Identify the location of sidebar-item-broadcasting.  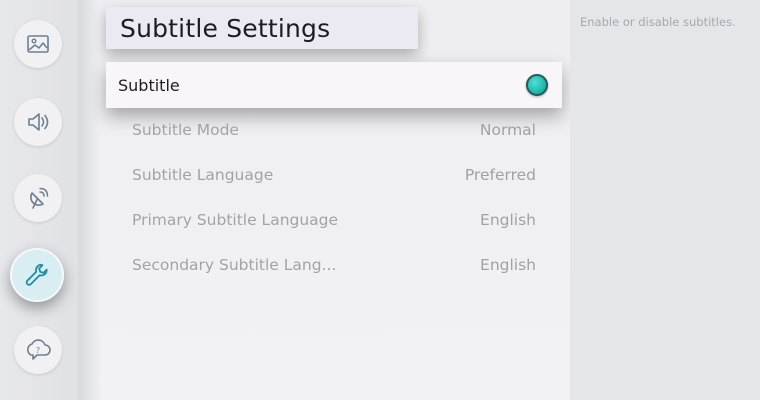
(38, 198).